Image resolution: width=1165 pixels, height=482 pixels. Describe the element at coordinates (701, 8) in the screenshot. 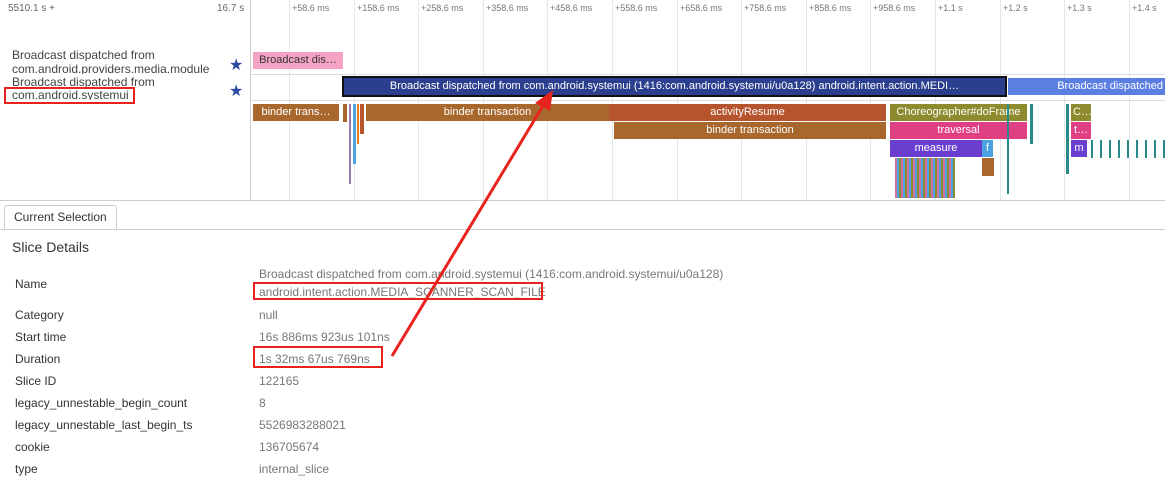

I see `tick-label: +658.6 ms` at that location.